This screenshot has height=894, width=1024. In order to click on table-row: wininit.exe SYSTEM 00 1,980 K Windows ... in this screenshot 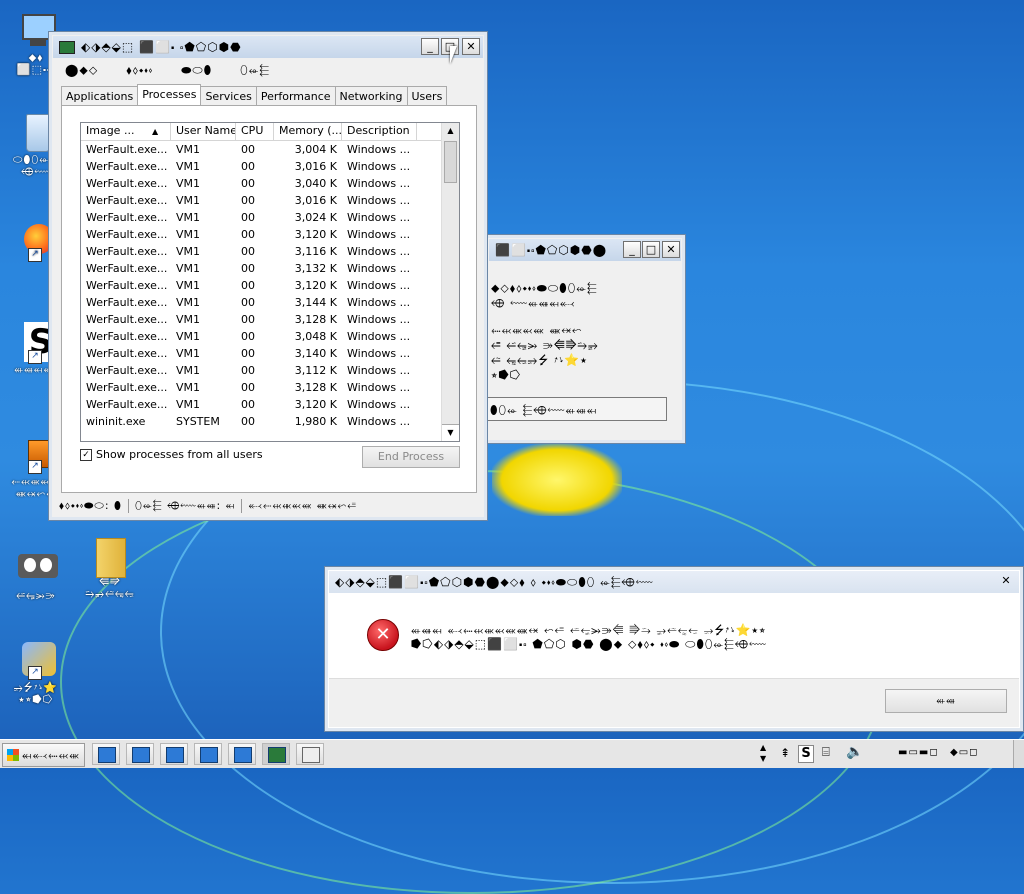, I will do `click(270, 421)`.